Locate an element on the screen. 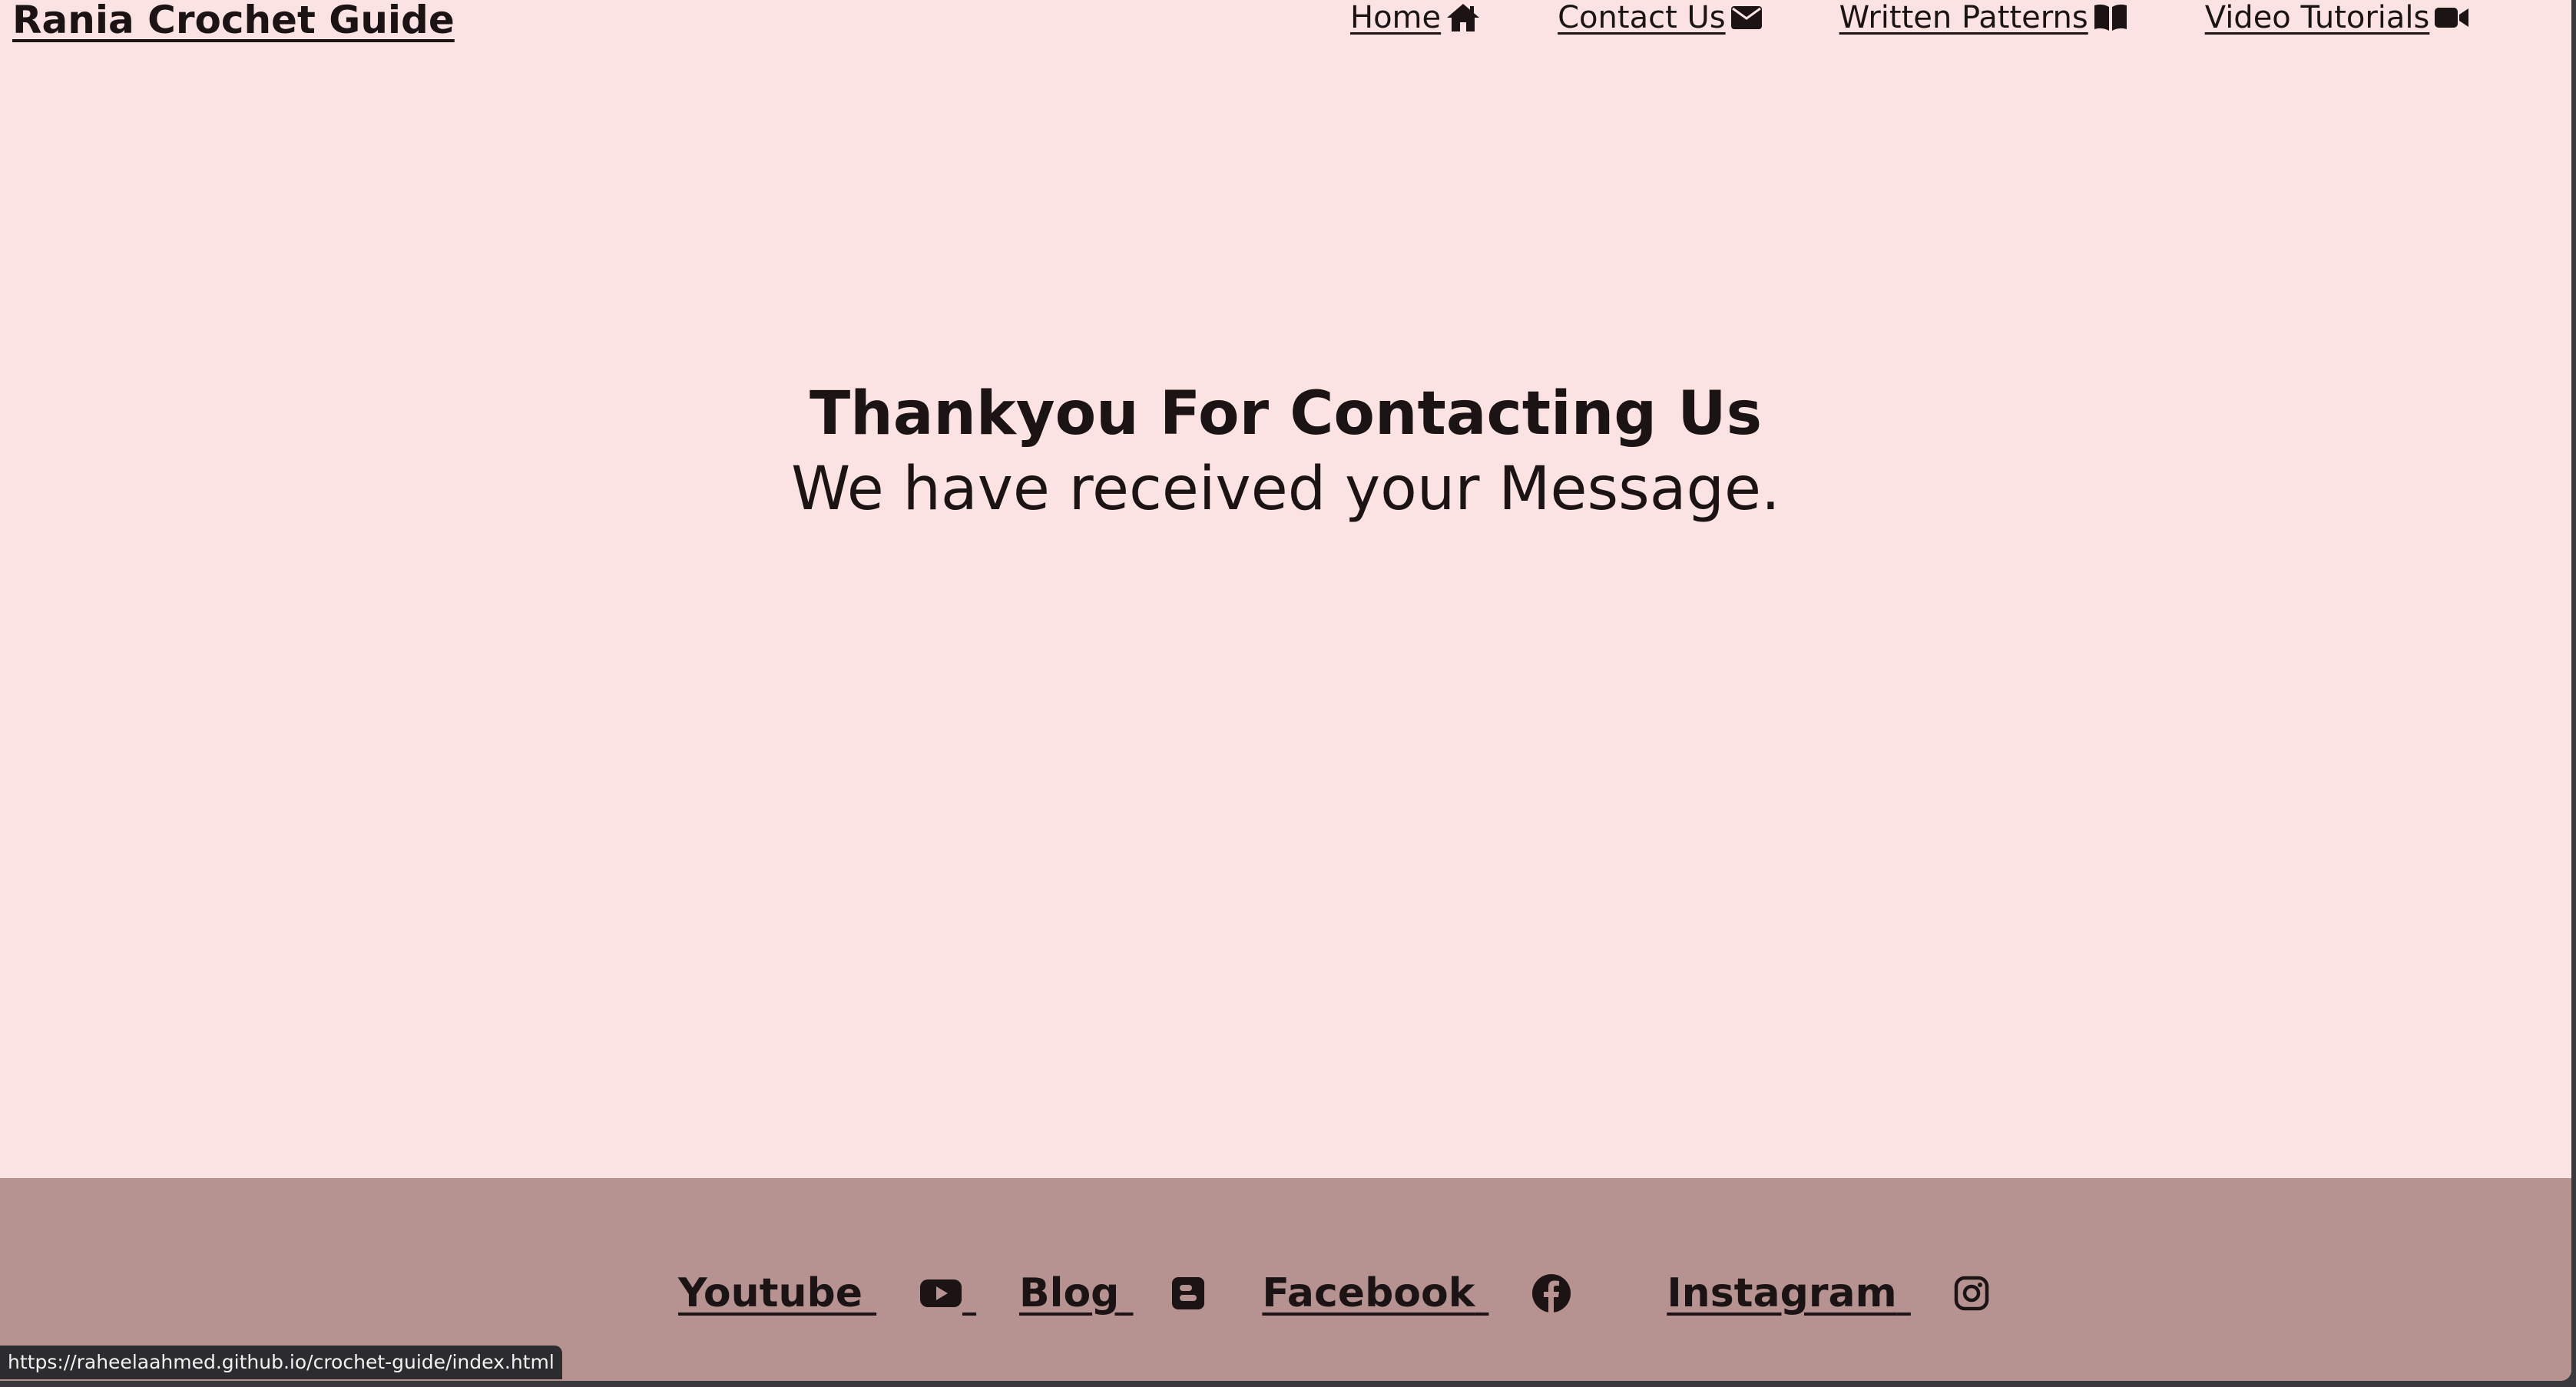 The width and height of the screenshot is (2576, 1387). social-links: Youtube Blog Facebook Instagram is located at coordinates (1333, 1294).